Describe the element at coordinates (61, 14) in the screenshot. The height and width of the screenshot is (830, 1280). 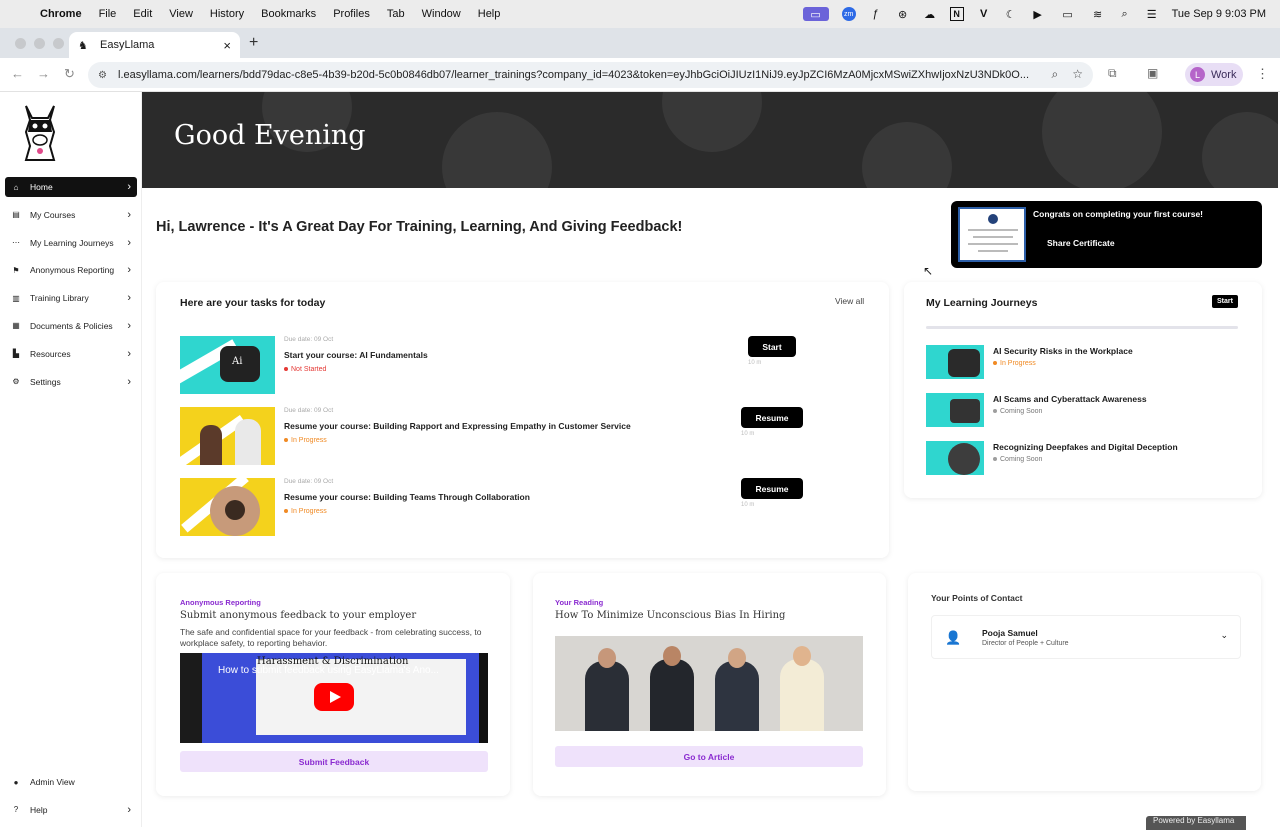
I see `menu-app-name: Chrome` at that location.